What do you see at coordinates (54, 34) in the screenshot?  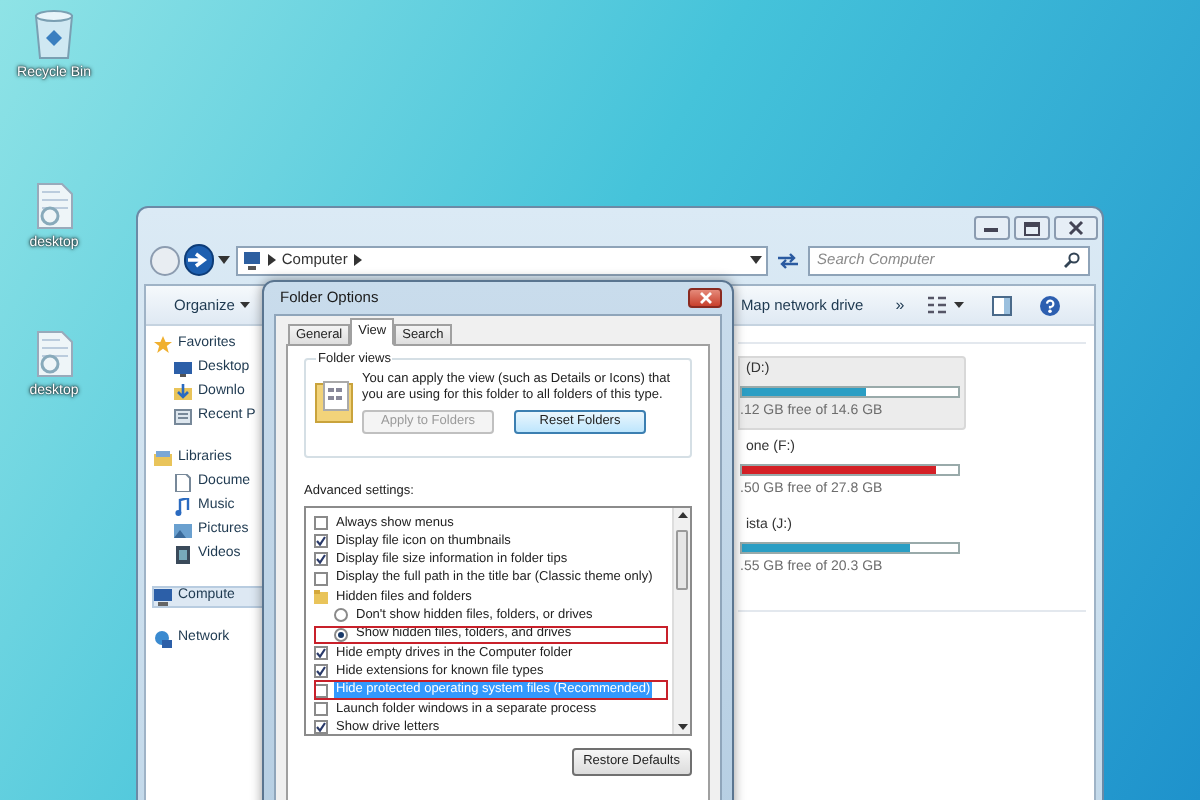 I see `recycle-bin-icon` at bounding box center [54, 34].